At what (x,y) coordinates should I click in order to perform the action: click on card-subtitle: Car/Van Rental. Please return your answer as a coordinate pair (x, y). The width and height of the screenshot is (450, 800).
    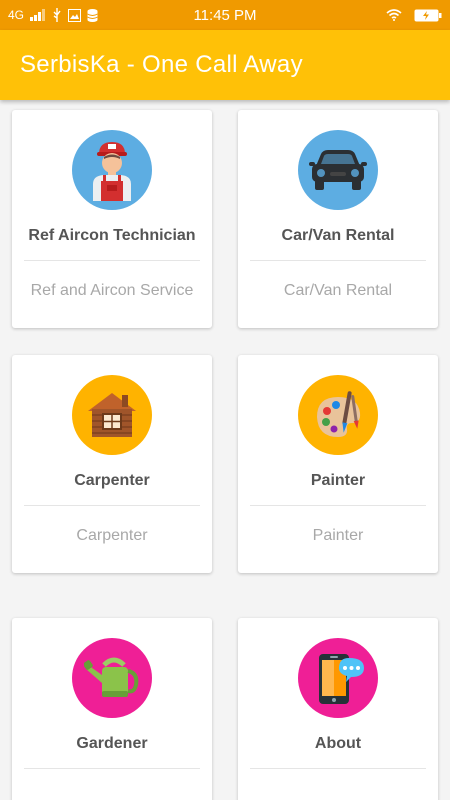
    Looking at the image, I should click on (338, 290).